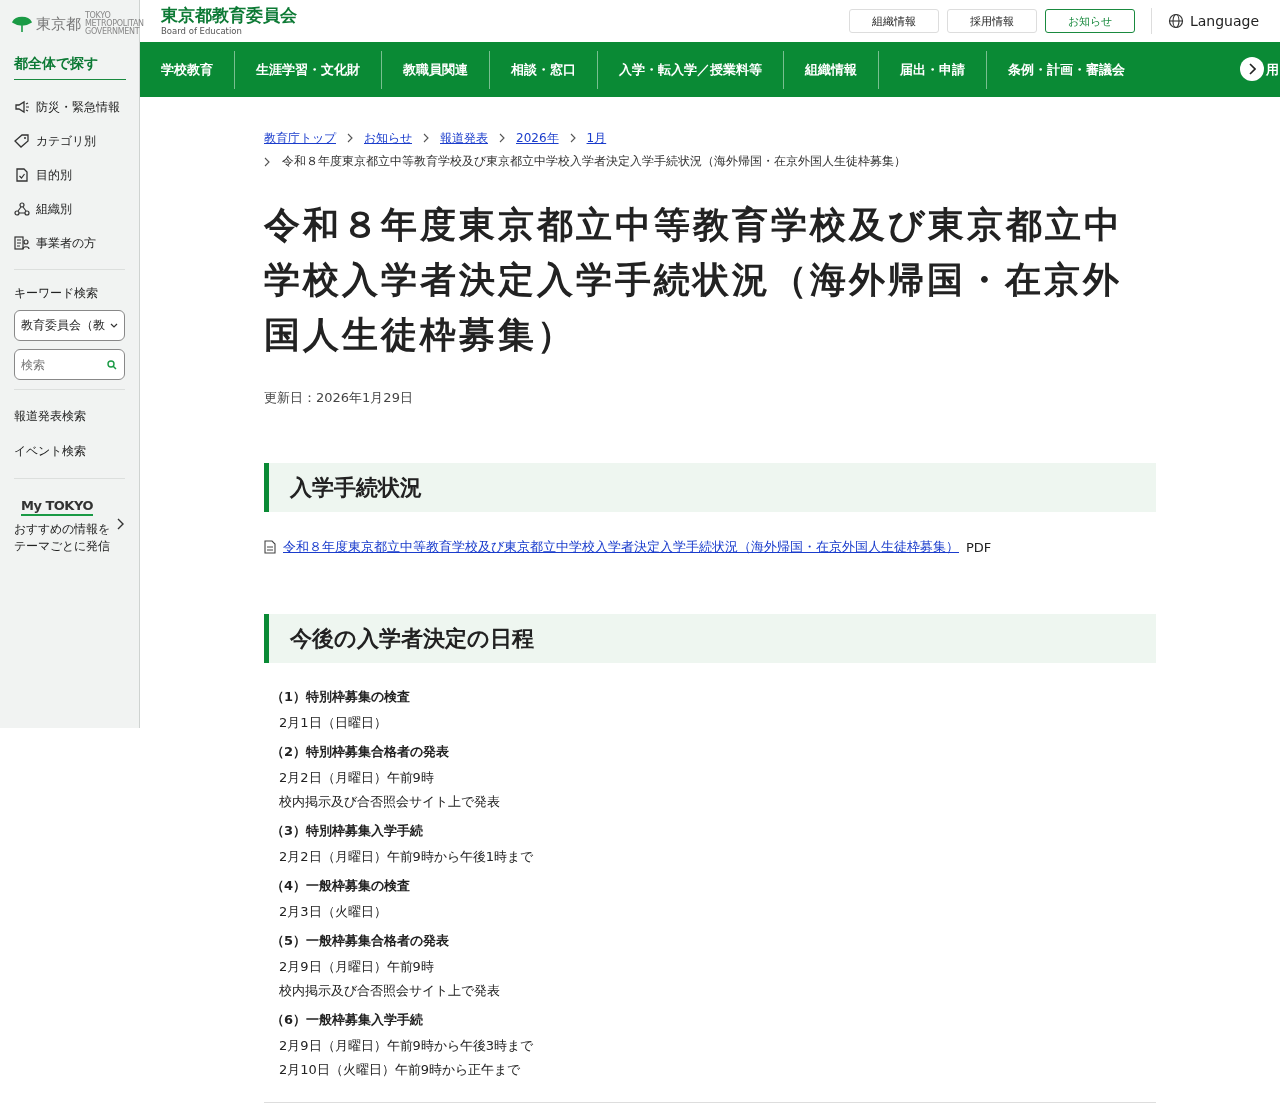 The image size is (1280, 1107). What do you see at coordinates (361, 752) in the screenshot?
I see `schedule-title: （2）特別枠募集合格者の発表` at bounding box center [361, 752].